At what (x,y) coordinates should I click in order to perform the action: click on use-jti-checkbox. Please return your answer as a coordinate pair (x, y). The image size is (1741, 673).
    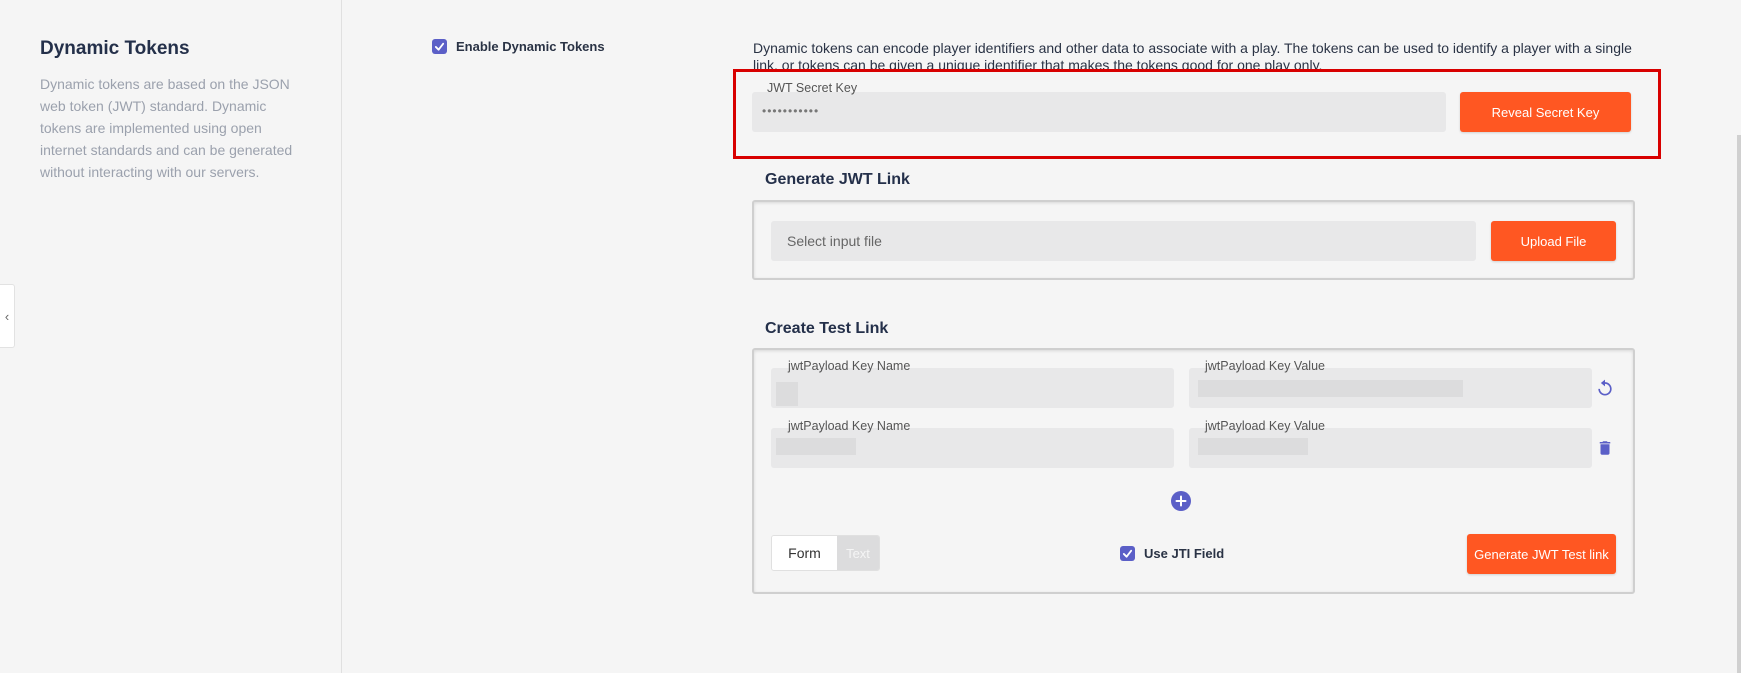
    Looking at the image, I should click on (1127, 553).